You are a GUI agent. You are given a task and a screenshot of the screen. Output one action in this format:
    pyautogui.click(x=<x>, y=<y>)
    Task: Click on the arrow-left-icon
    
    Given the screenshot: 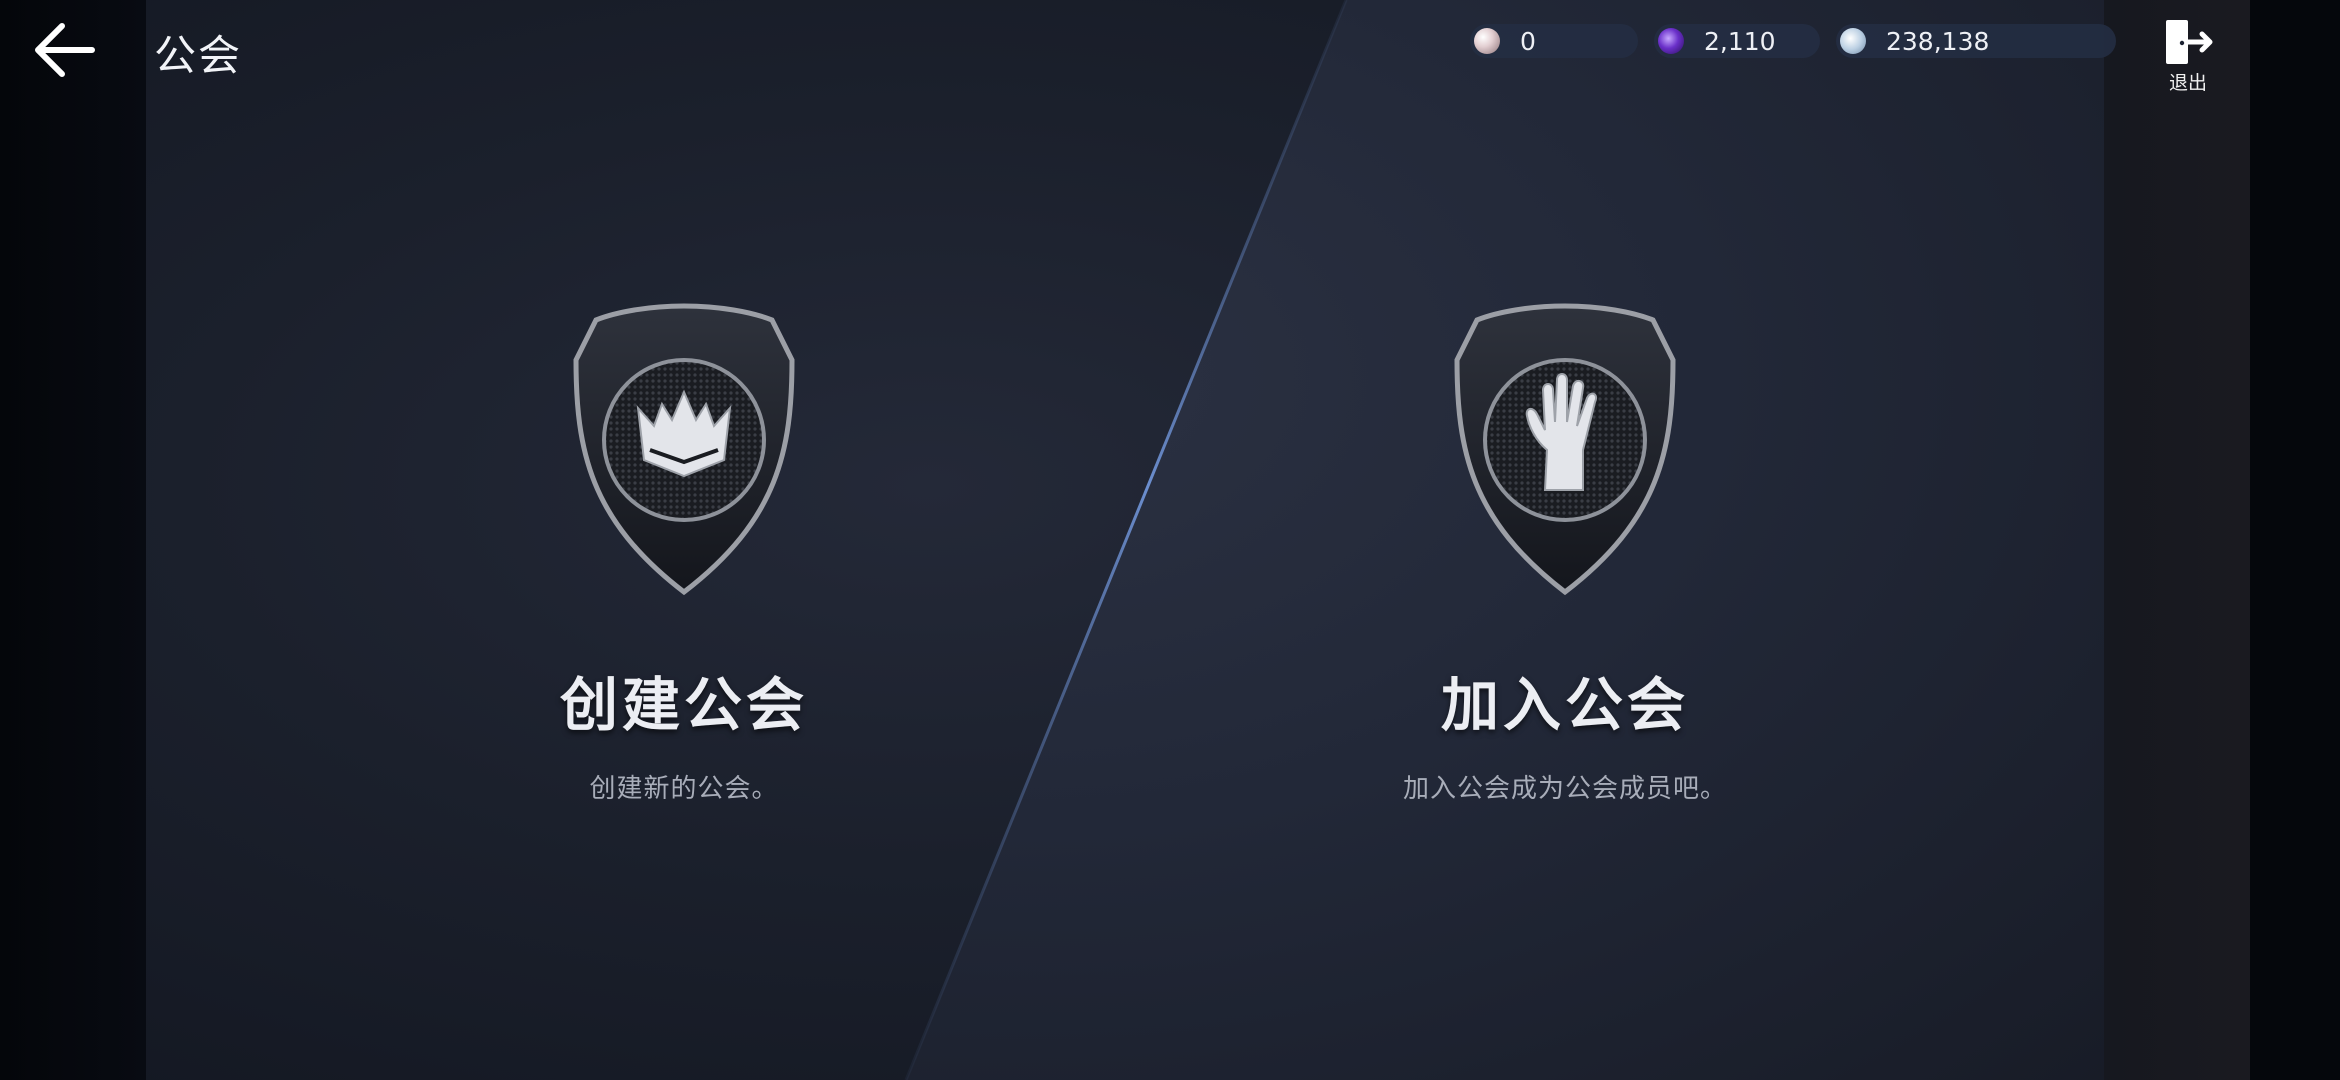 What is the action you would take?
    pyautogui.click(x=65, y=50)
    